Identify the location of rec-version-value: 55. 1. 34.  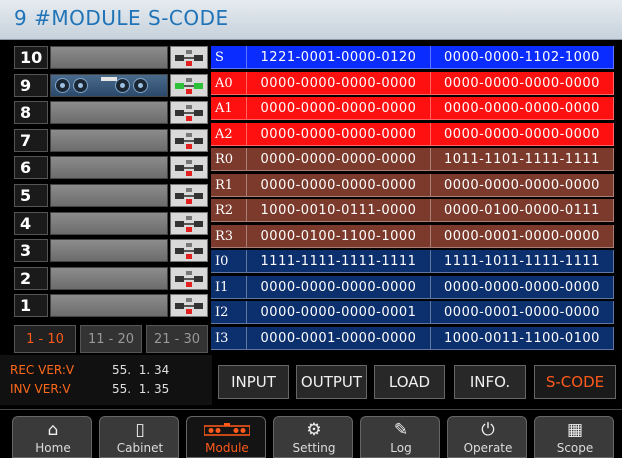
(141, 370).